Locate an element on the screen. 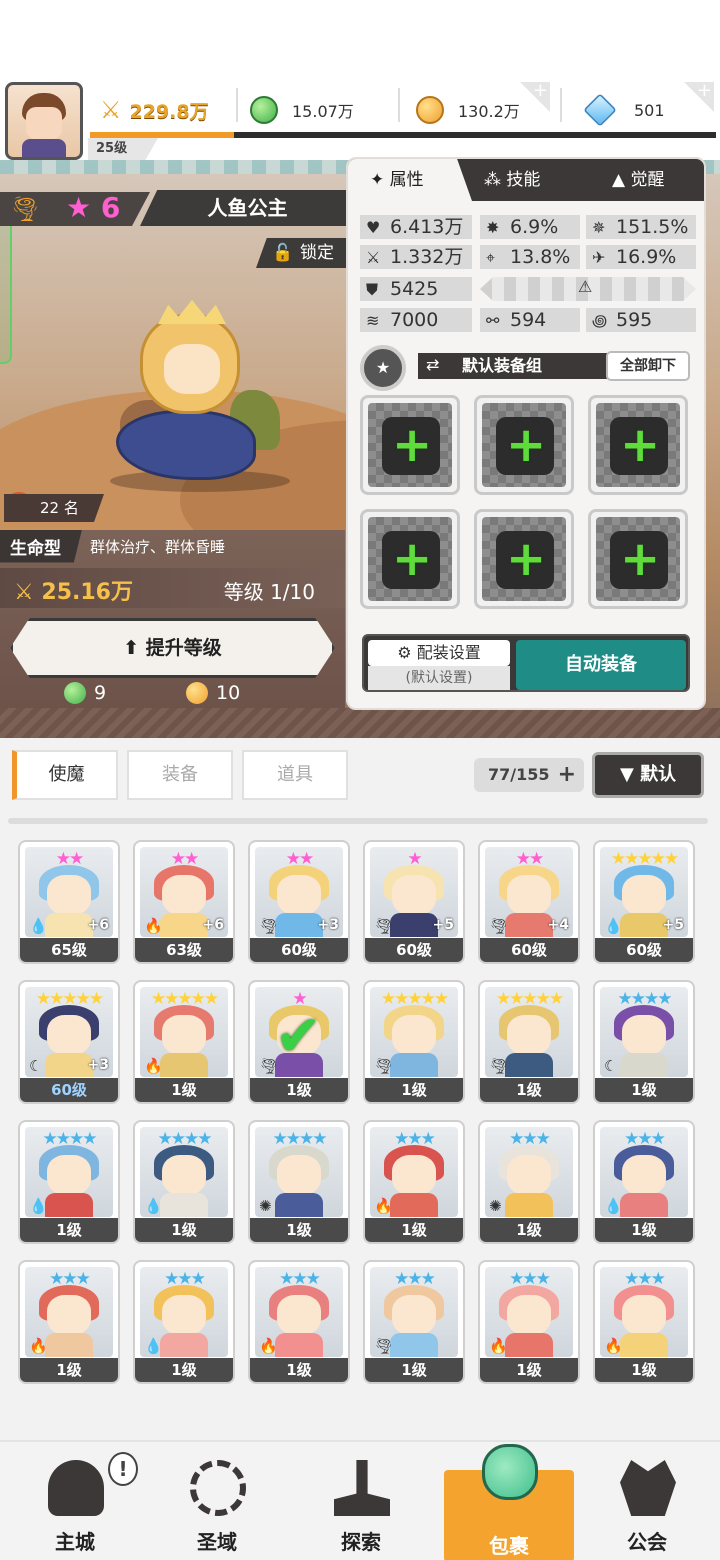  enhance-level: +5 is located at coordinates (443, 925).